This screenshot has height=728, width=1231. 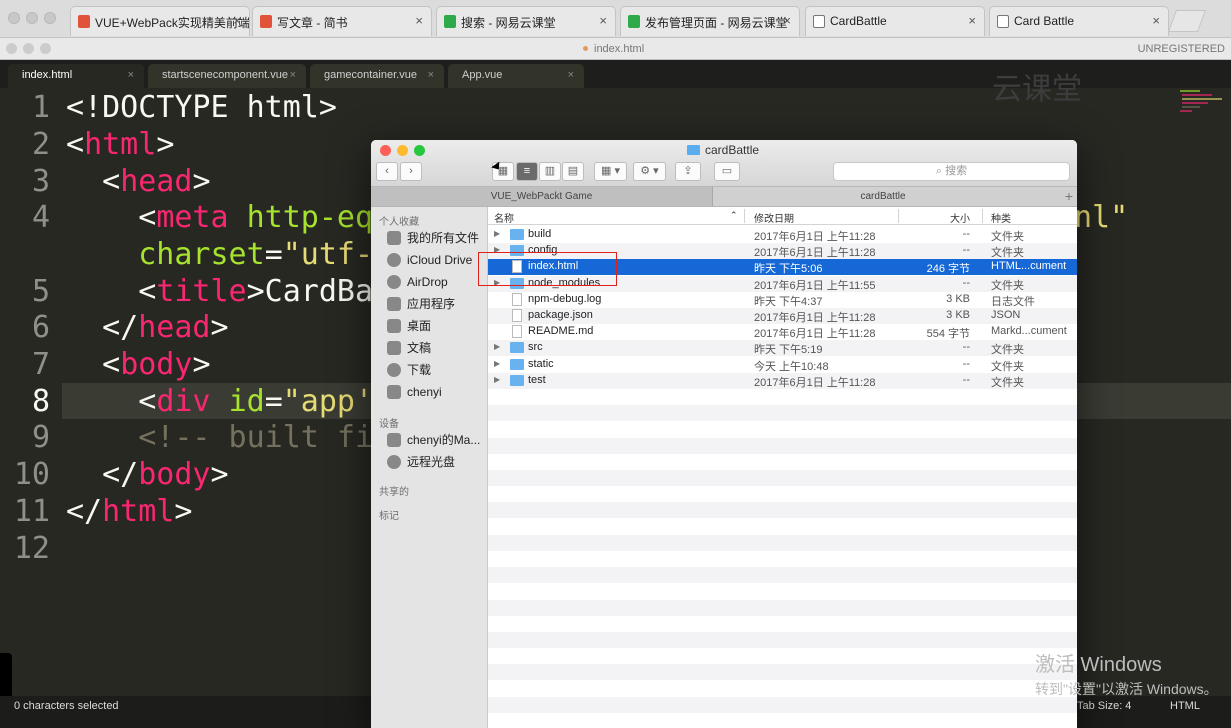 What do you see at coordinates (50, 18) in the screenshot?
I see `zoom-dot` at bounding box center [50, 18].